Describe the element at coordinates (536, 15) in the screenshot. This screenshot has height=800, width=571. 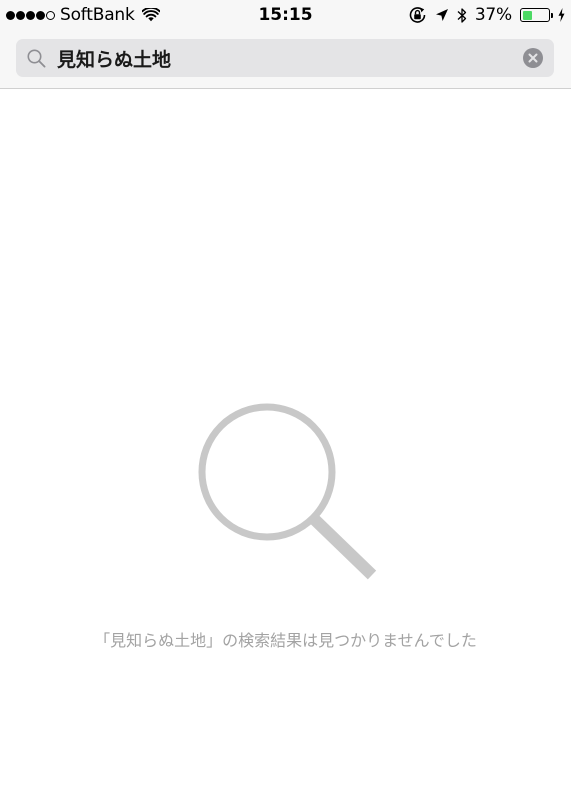
I see `battery-icon` at that location.